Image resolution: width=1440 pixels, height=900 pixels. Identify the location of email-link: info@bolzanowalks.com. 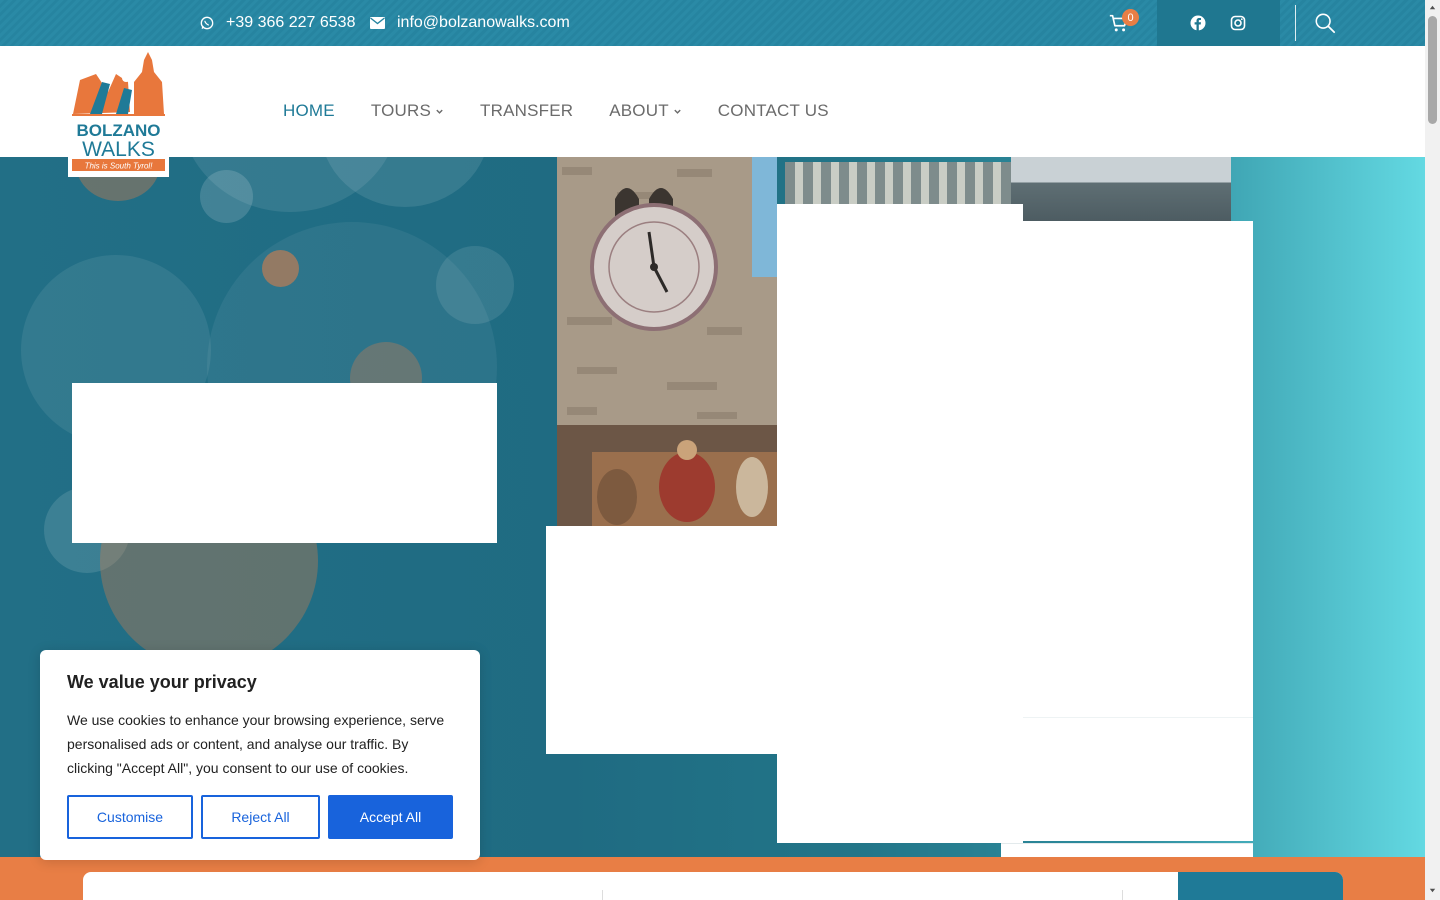
(470, 23).